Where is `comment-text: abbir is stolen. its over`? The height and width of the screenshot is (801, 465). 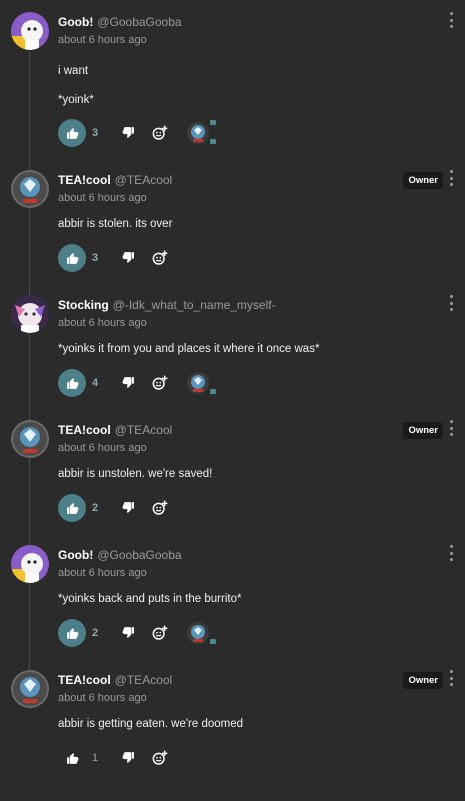 comment-text: abbir is stolen. its over is located at coordinates (115, 224).